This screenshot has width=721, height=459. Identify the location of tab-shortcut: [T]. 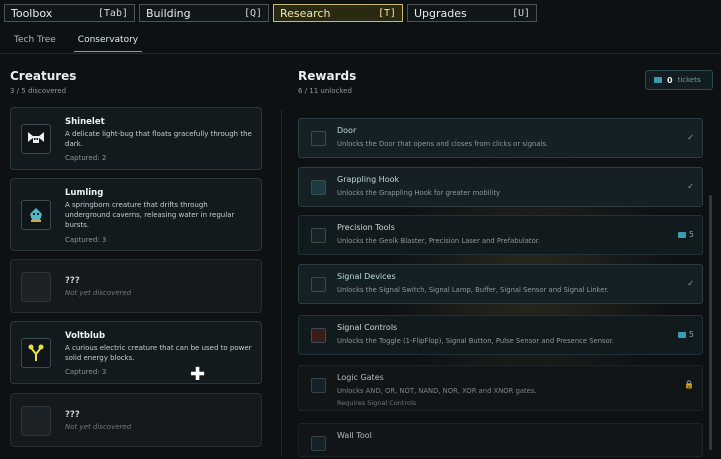
(386, 13).